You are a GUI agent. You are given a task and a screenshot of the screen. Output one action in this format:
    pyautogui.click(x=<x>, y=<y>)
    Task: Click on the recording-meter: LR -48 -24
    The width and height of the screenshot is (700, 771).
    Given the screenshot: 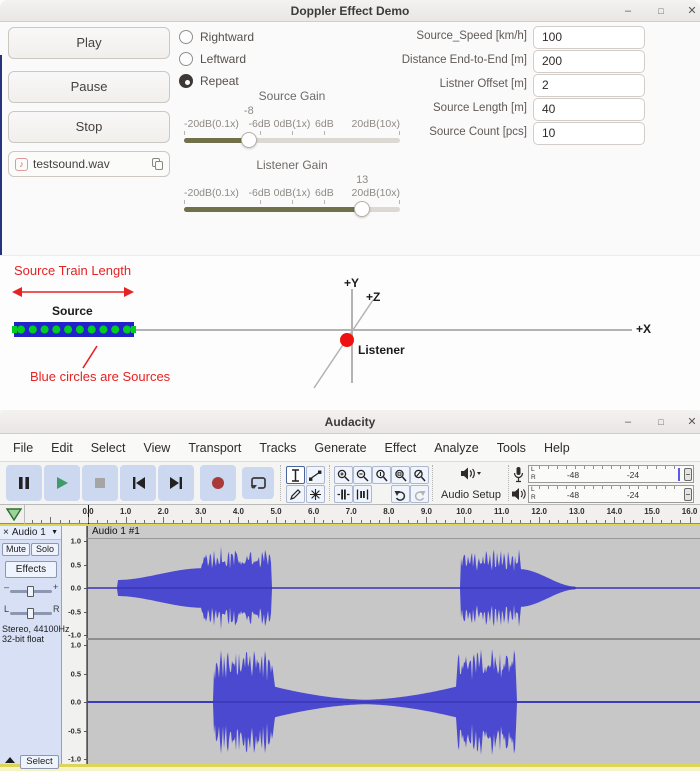 What is the action you would take?
    pyautogui.click(x=611, y=474)
    